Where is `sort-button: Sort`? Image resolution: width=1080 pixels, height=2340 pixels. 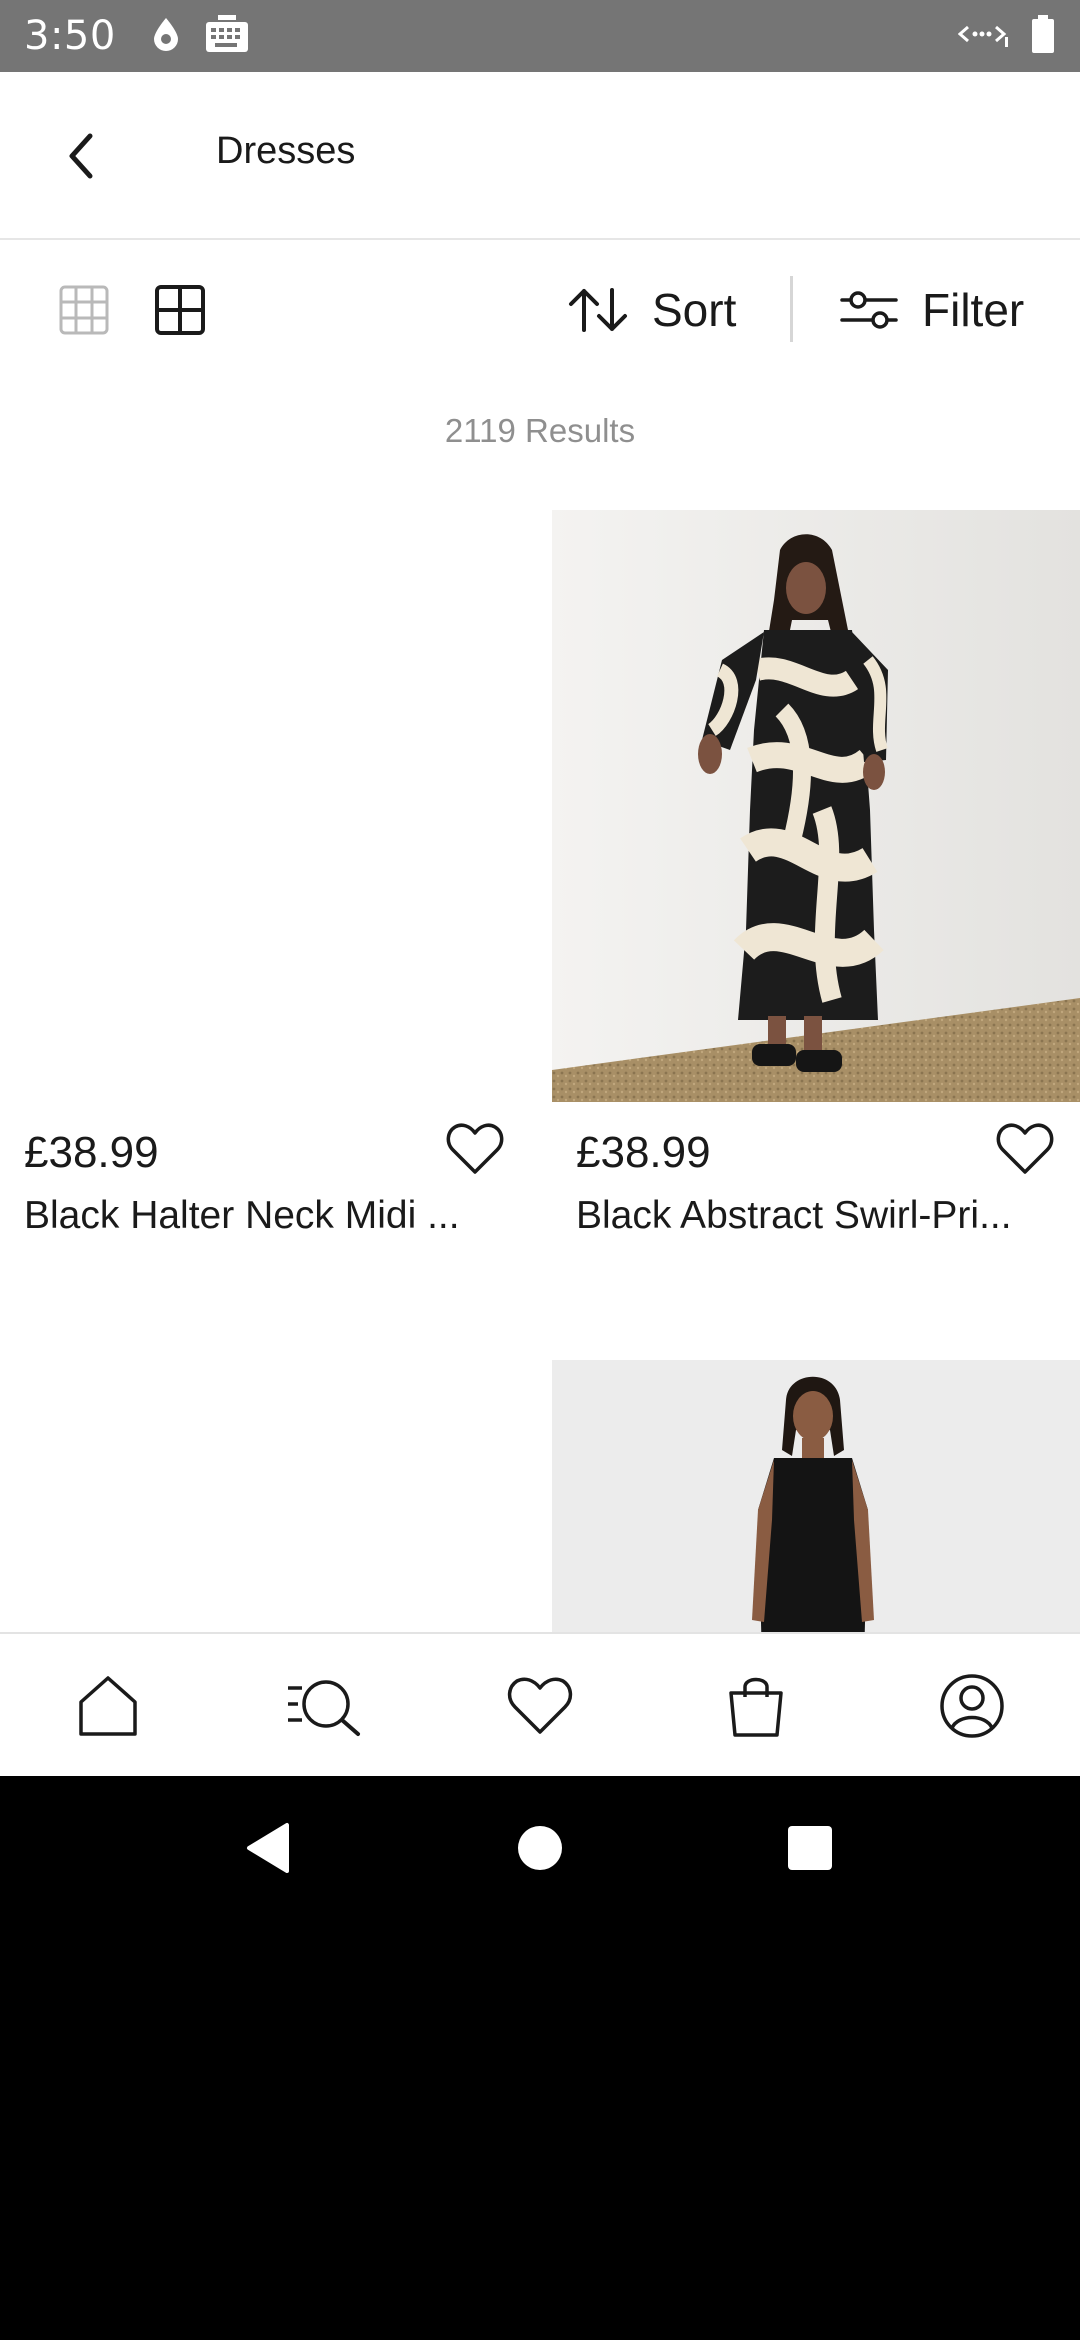 sort-button: Sort is located at coordinates (651, 310).